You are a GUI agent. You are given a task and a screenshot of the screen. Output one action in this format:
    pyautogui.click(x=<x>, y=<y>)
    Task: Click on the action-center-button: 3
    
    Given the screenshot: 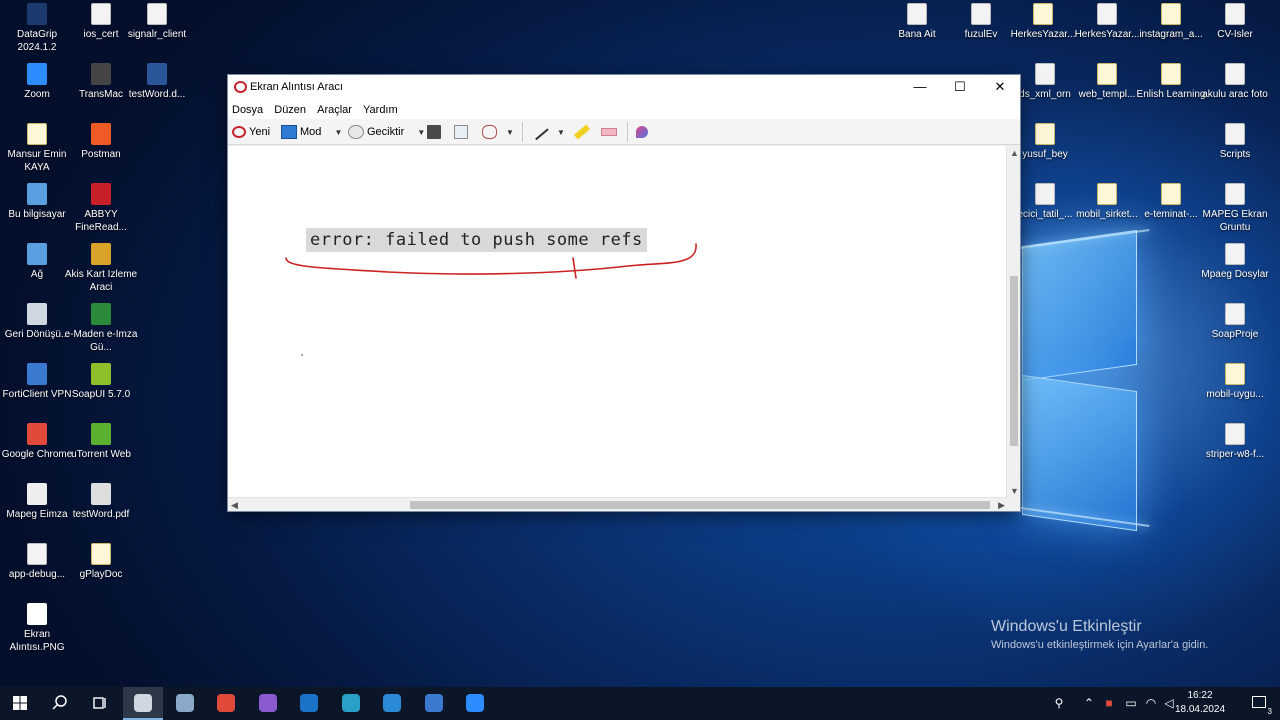 What is the action you would take?
    pyautogui.click(x=1261, y=705)
    